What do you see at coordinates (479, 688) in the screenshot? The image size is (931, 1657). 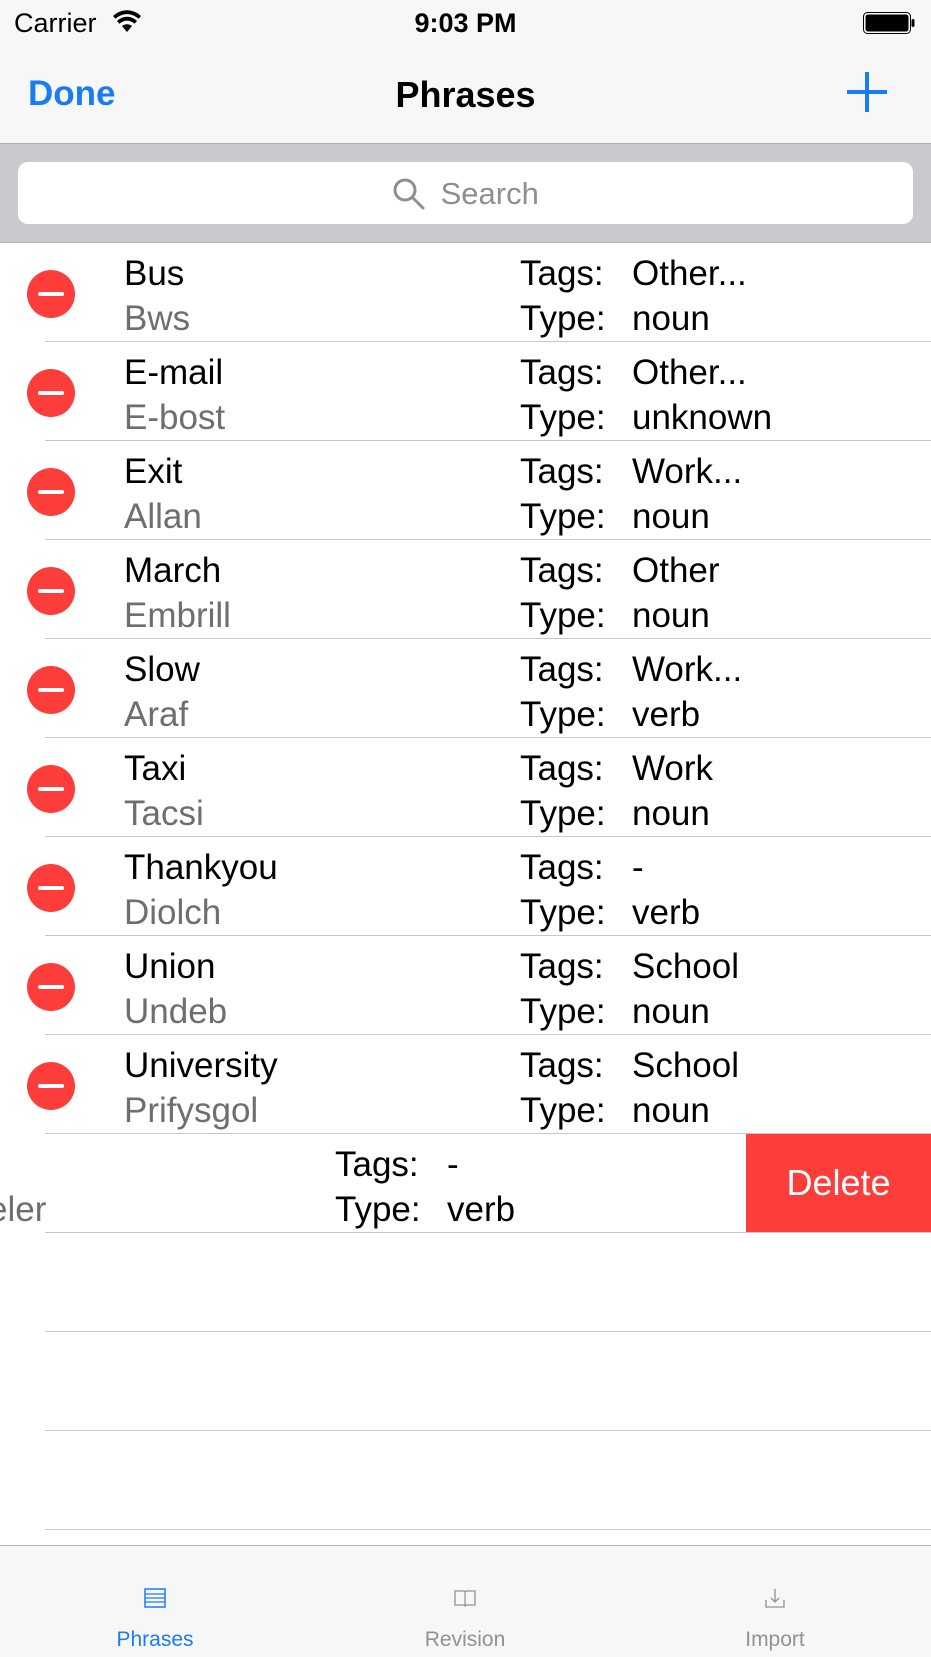 I see `list-item: Slow Araf Tags: Work... Type: verb` at bounding box center [479, 688].